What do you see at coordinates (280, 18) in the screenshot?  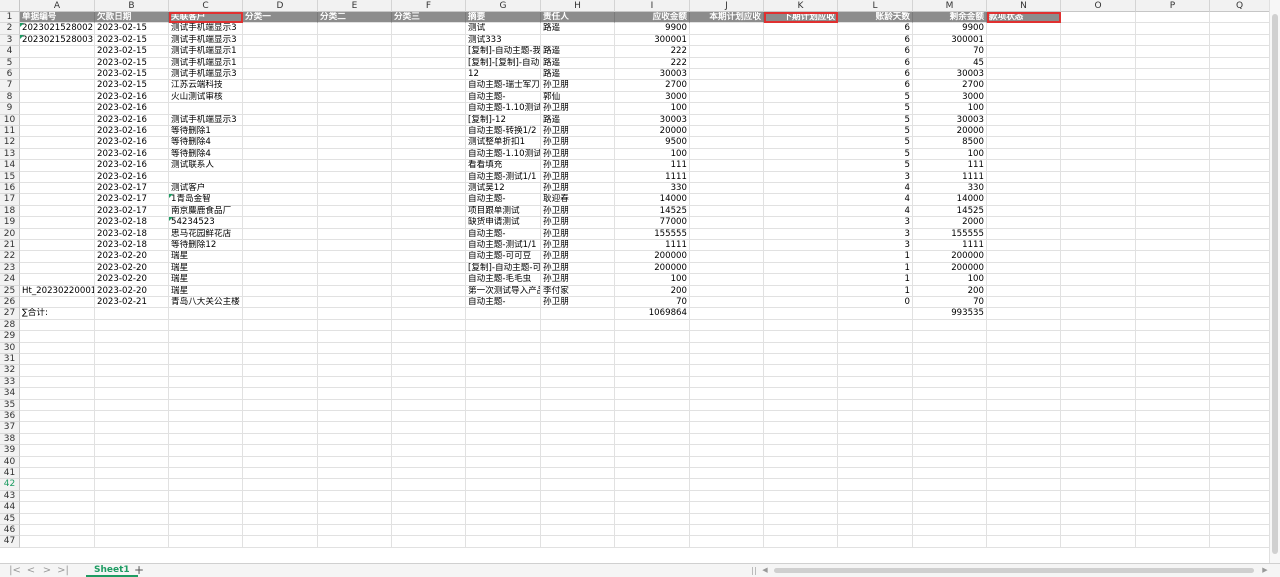 I see `header-cell: 分类一` at bounding box center [280, 18].